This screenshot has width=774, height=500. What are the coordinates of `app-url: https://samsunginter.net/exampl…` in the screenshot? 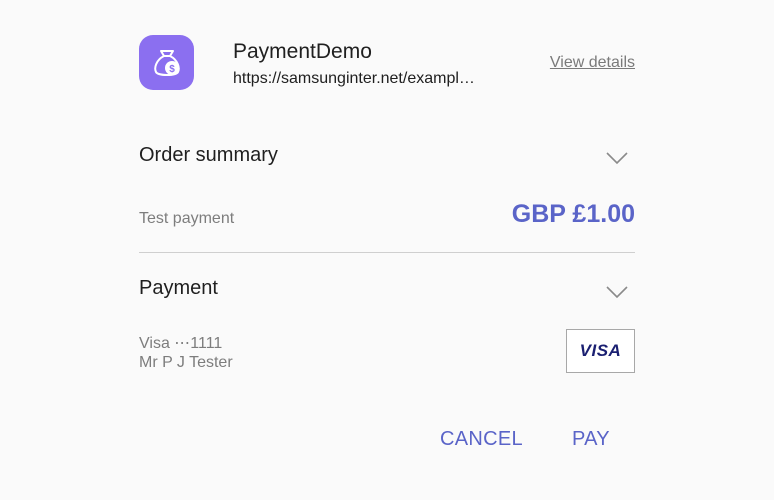 It's located at (354, 78).